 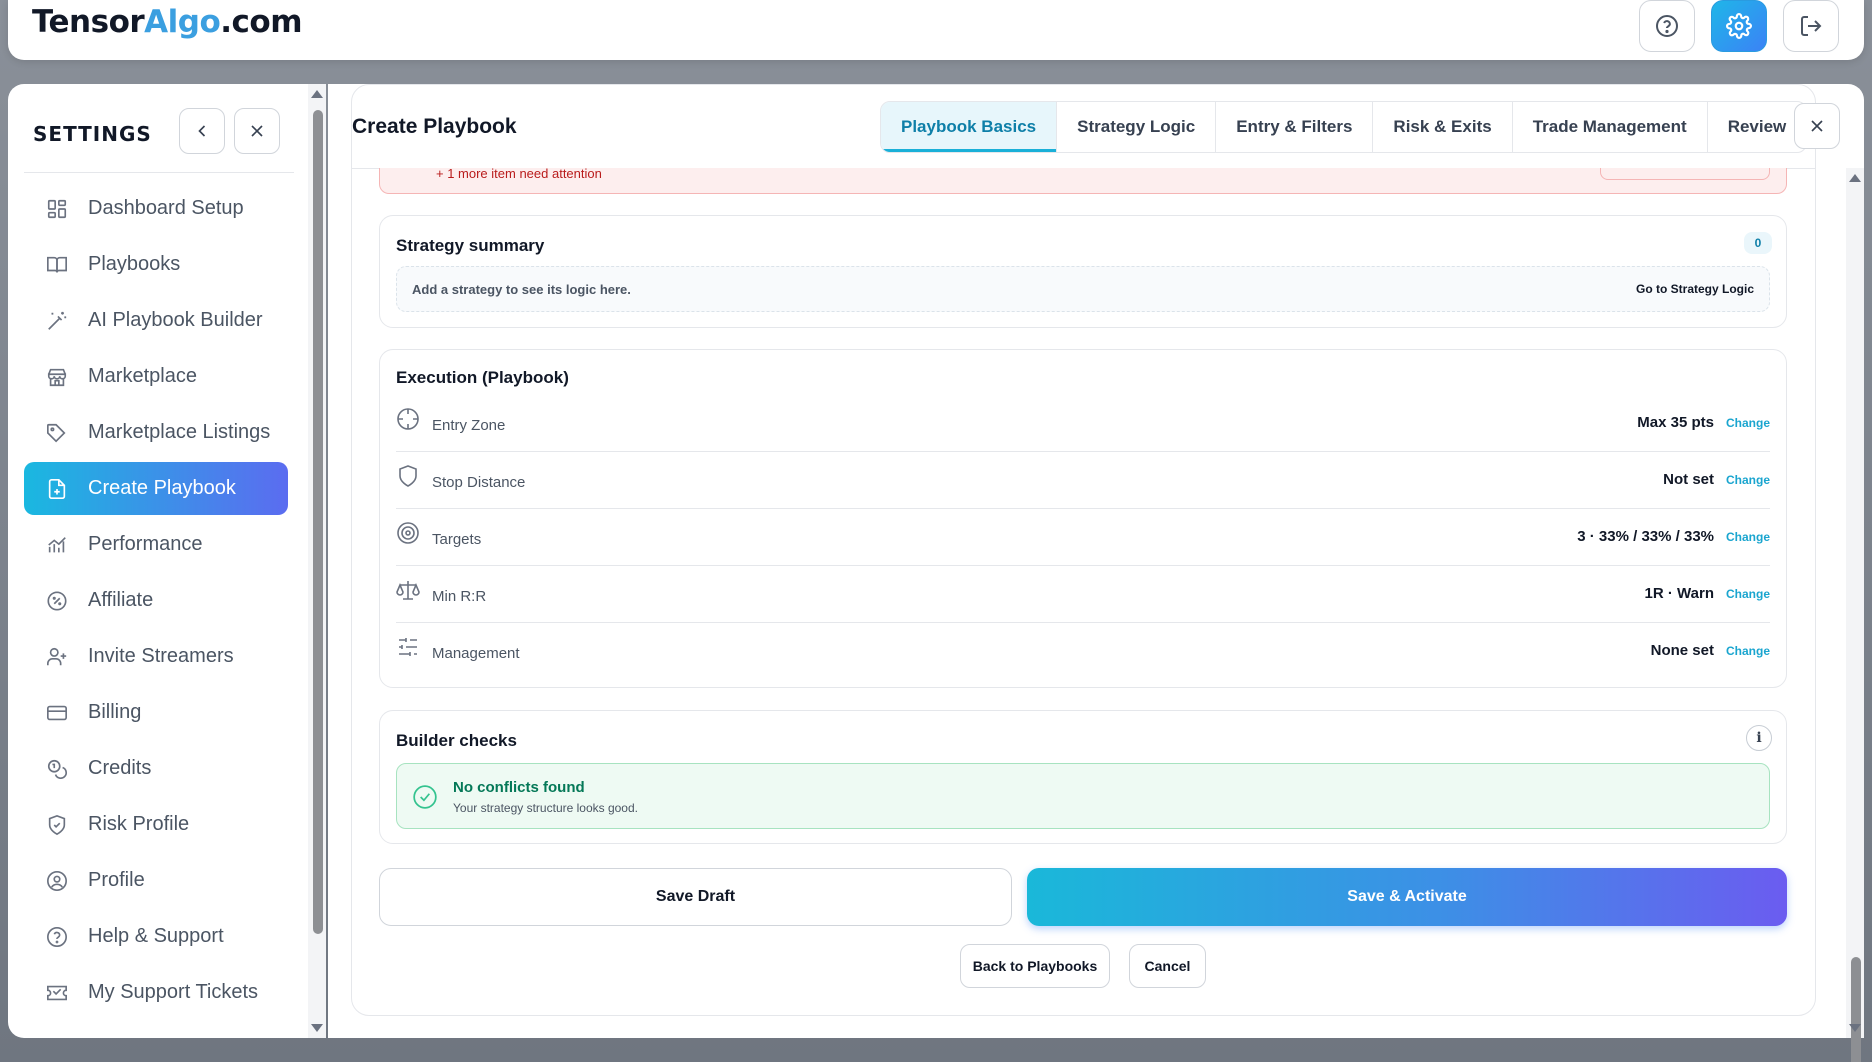 I want to click on exec-label: Entry Zone, so click(x=469, y=425).